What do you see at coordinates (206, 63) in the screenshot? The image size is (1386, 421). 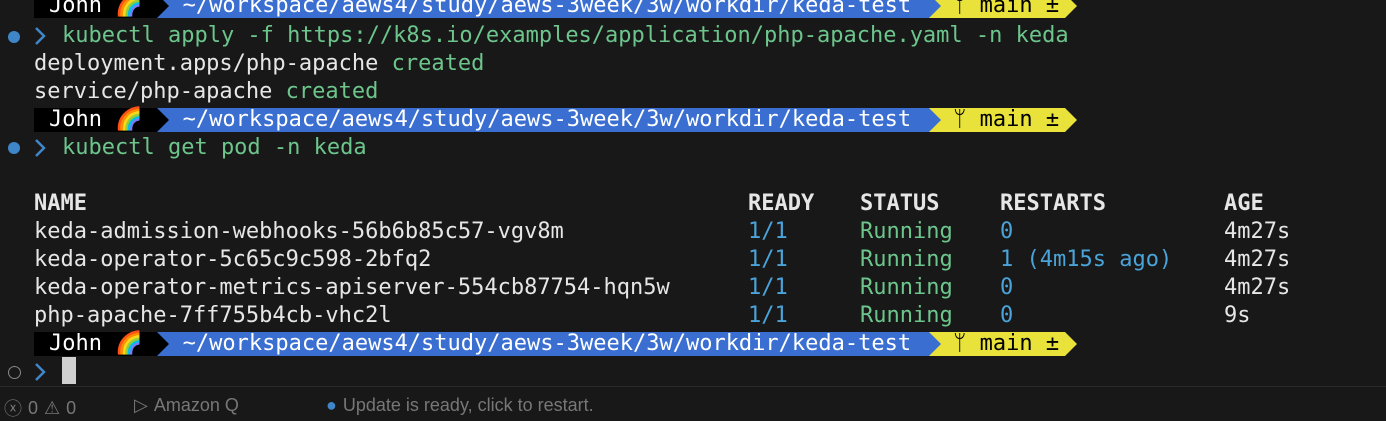 I see `output-resource: deployment.apps/php-apache` at bounding box center [206, 63].